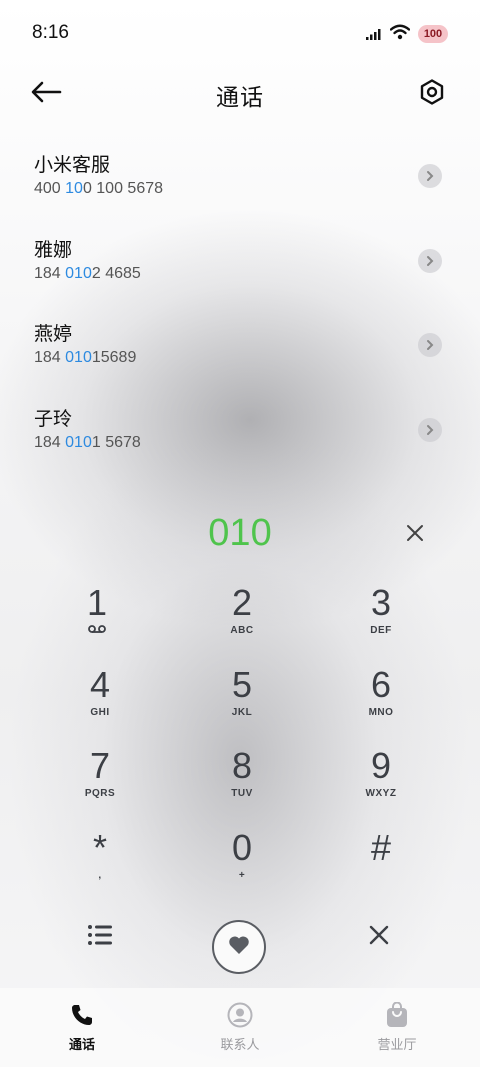  I want to click on status-time: 8:16, so click(50, 32).